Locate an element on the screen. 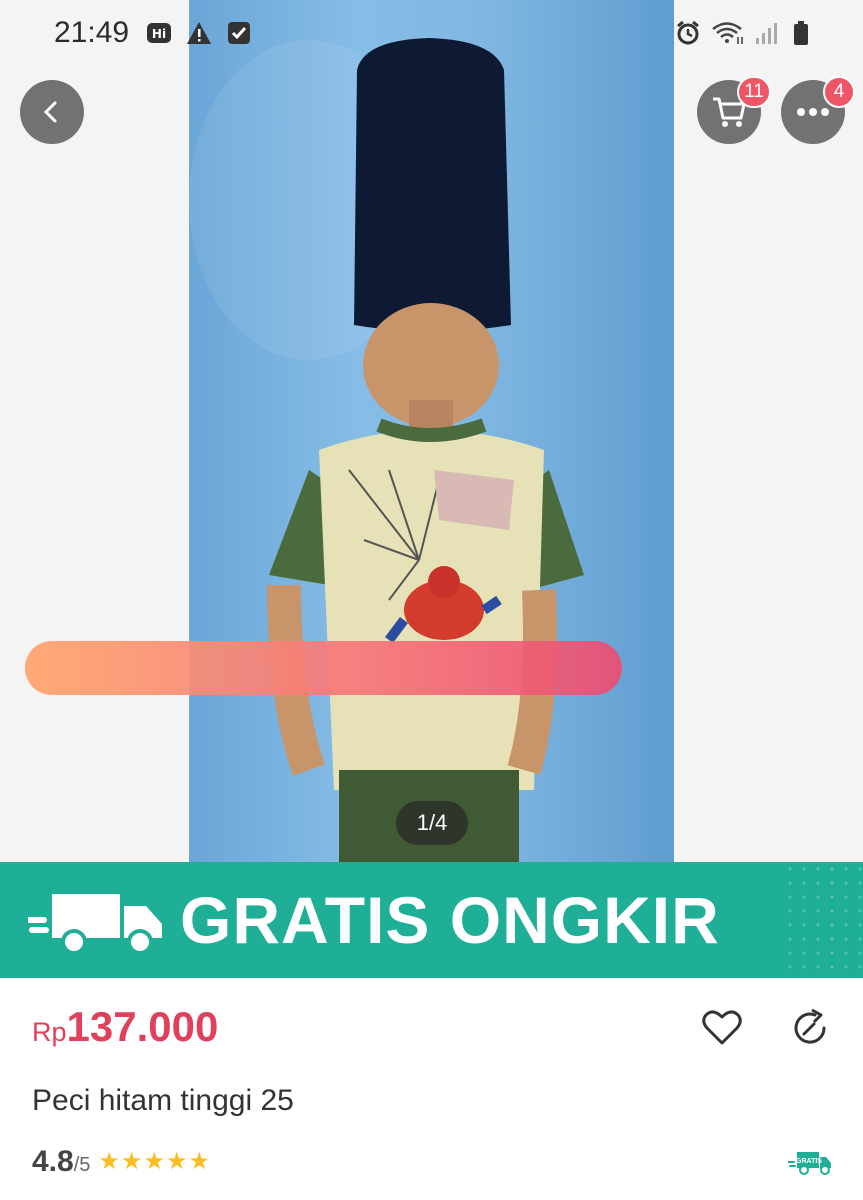 The image size is (863, 1200). product-price: Rp137.000 is located at coordinates (125, 1027).